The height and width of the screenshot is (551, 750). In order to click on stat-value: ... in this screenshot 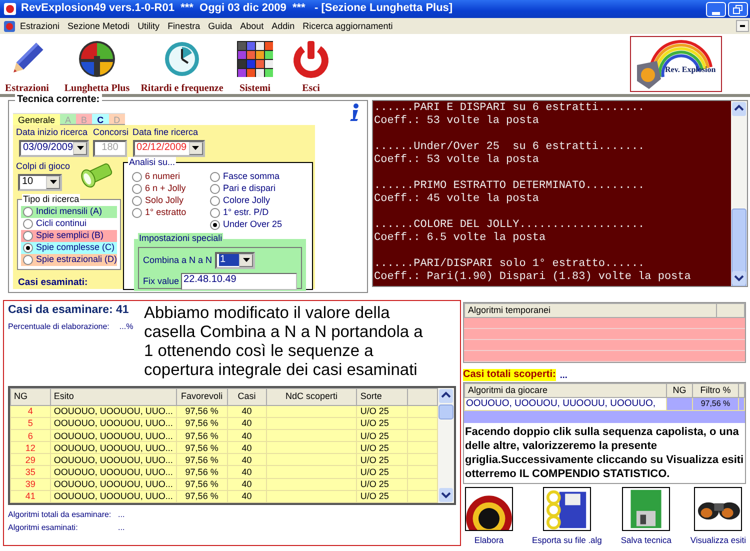, I will do `click(121, 527)`.